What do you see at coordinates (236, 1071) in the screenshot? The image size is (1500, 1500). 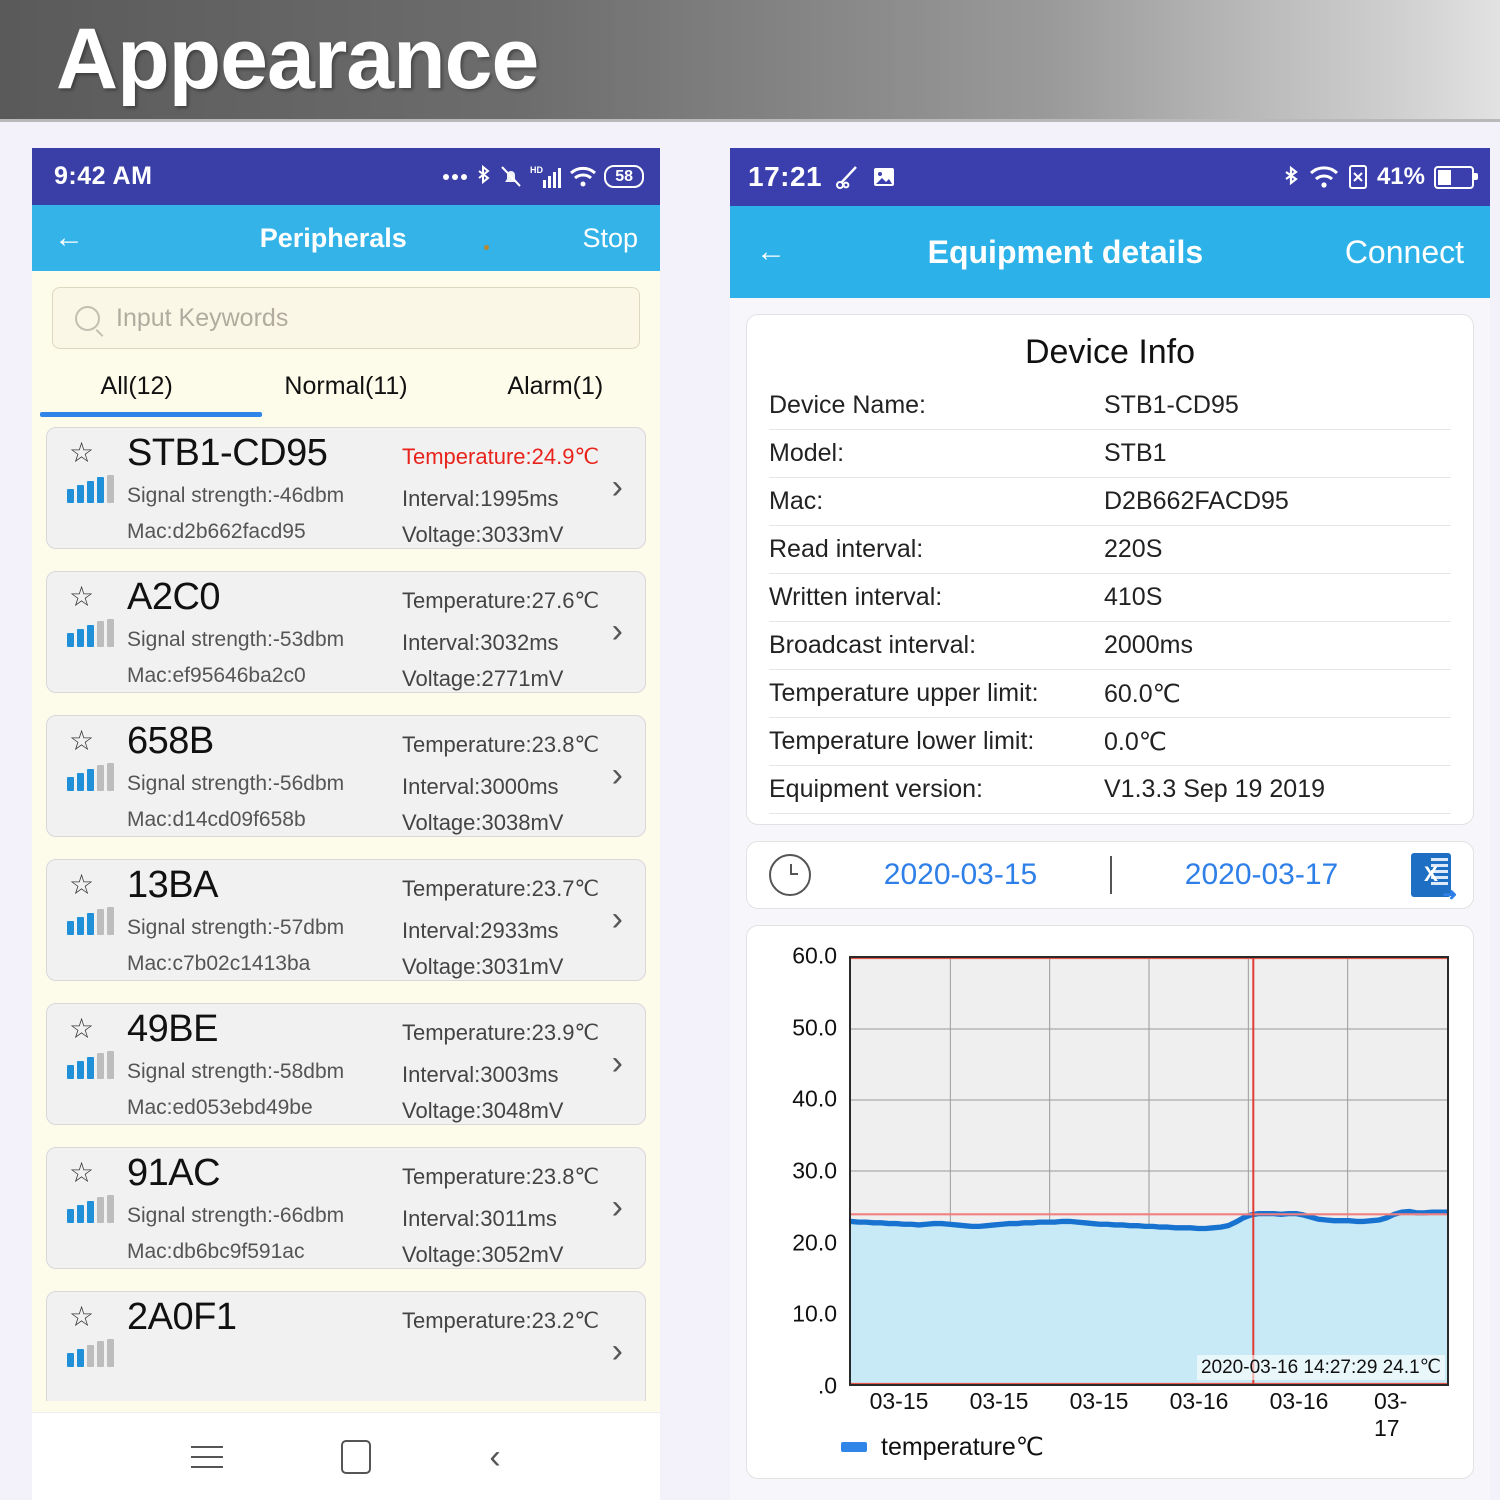 I see `device-signal: Signal strength:-58dbm` at bounding box center [236, 1071].